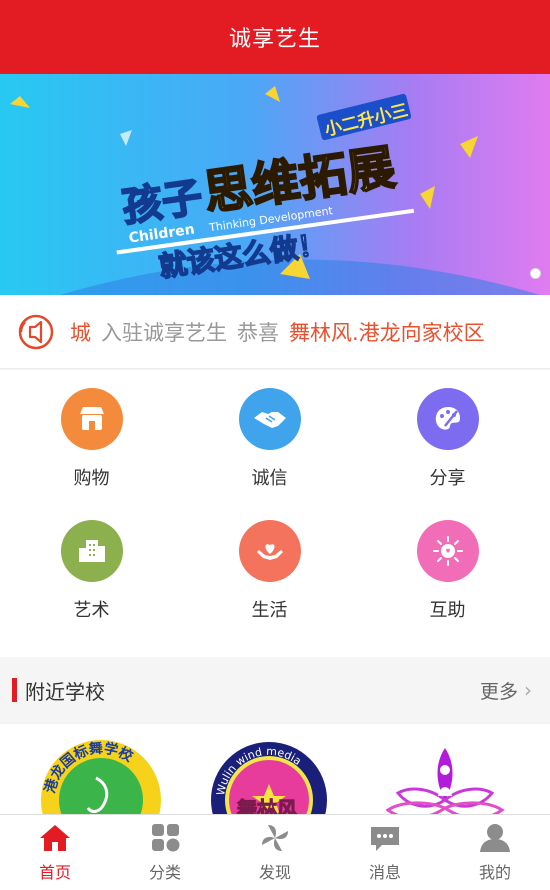  I want to click on category-art: 艺术, so click(91, 567).